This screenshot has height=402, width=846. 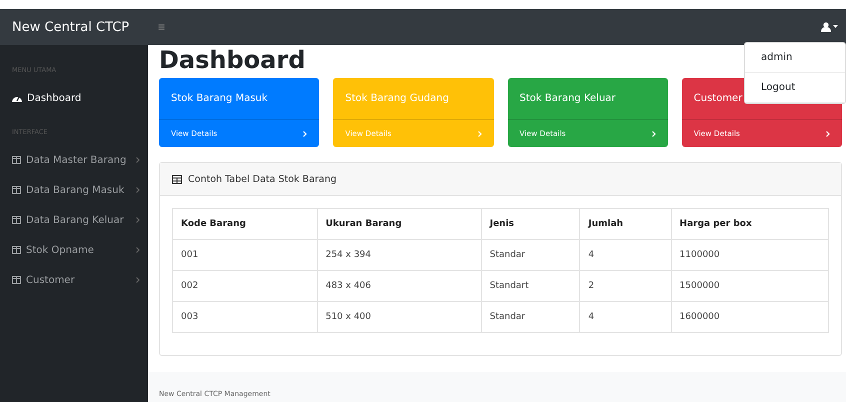 What do you see at coordinates (74, 190) in the screenshot?
I see `sidebar-item: Data Barang Masuk` at bounding box center [74, 190].